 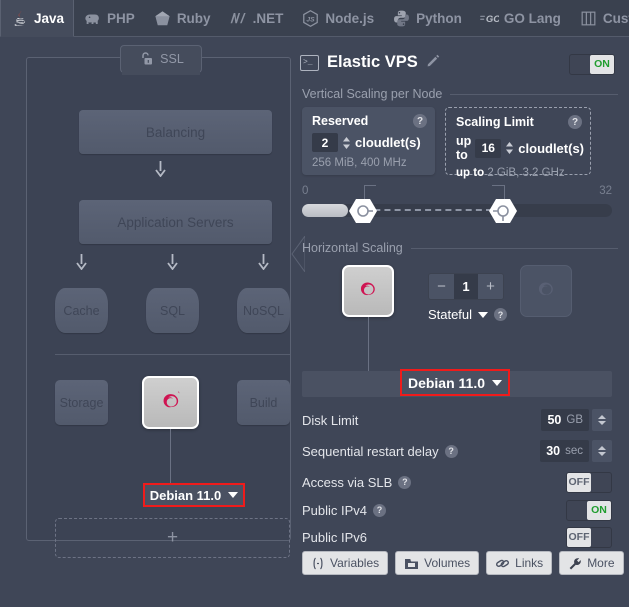 What do you see at coordinates (503, 211) in the screenshot?
I see `slider-handle-limit` at bounding box center [503, 211].